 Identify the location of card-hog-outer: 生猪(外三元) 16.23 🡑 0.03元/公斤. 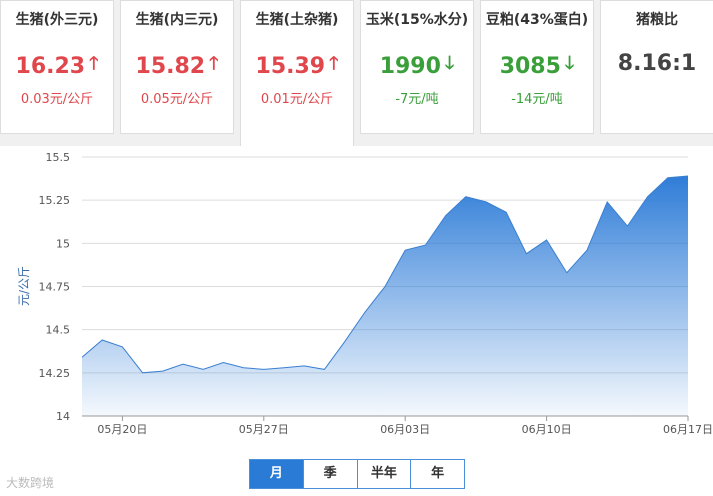
(57, 67).